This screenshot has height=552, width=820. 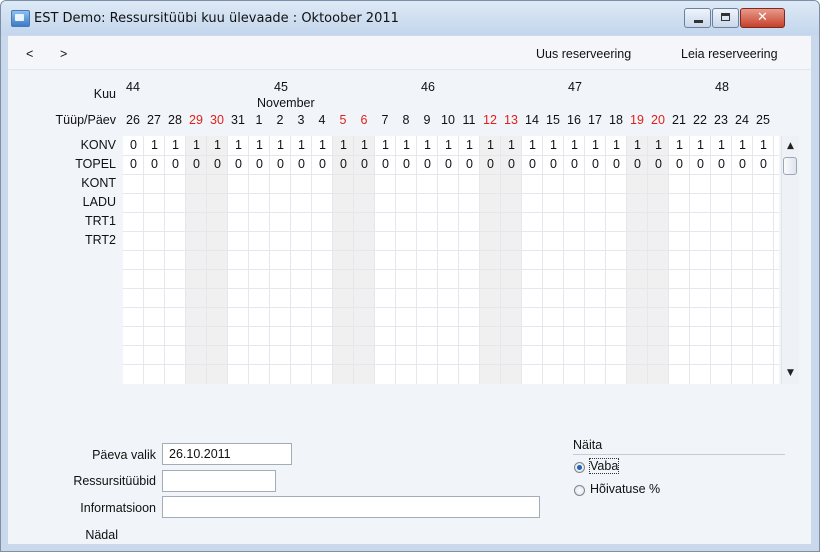 I want to click on resource-types-field, so click(x=219, y=481).